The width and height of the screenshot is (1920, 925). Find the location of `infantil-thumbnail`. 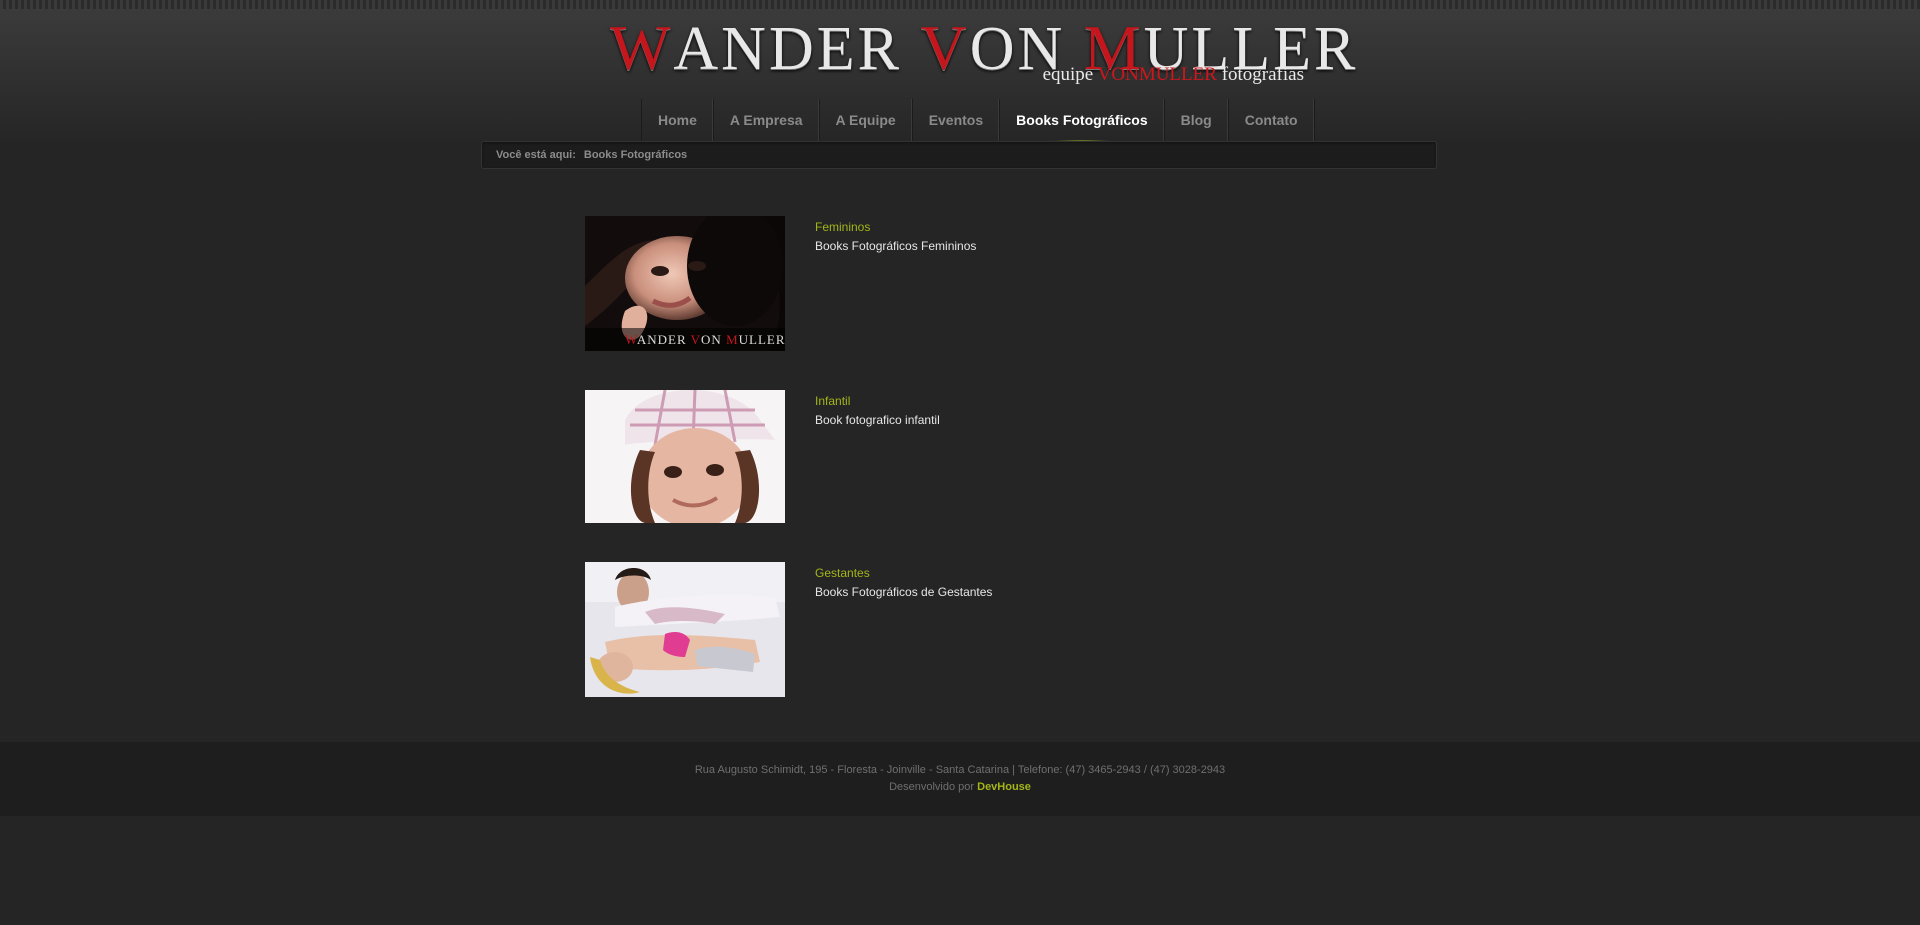

infantil-thumbnail is located at coordinates (685, 457).